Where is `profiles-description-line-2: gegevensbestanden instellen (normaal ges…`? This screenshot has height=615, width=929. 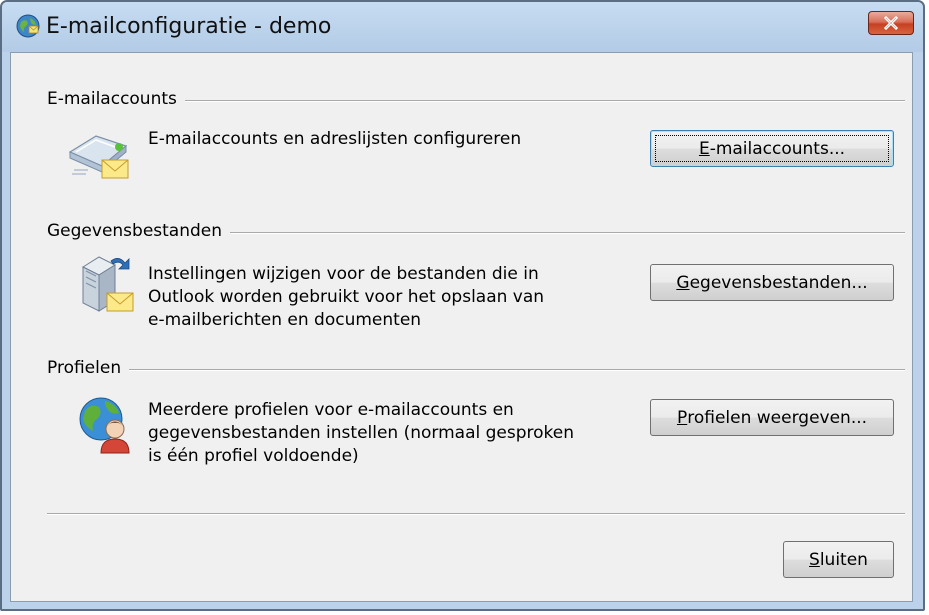 profiles-description-line-2: gegevensbestanden instellen (normaal ges… is located at coordinates (361, 433).